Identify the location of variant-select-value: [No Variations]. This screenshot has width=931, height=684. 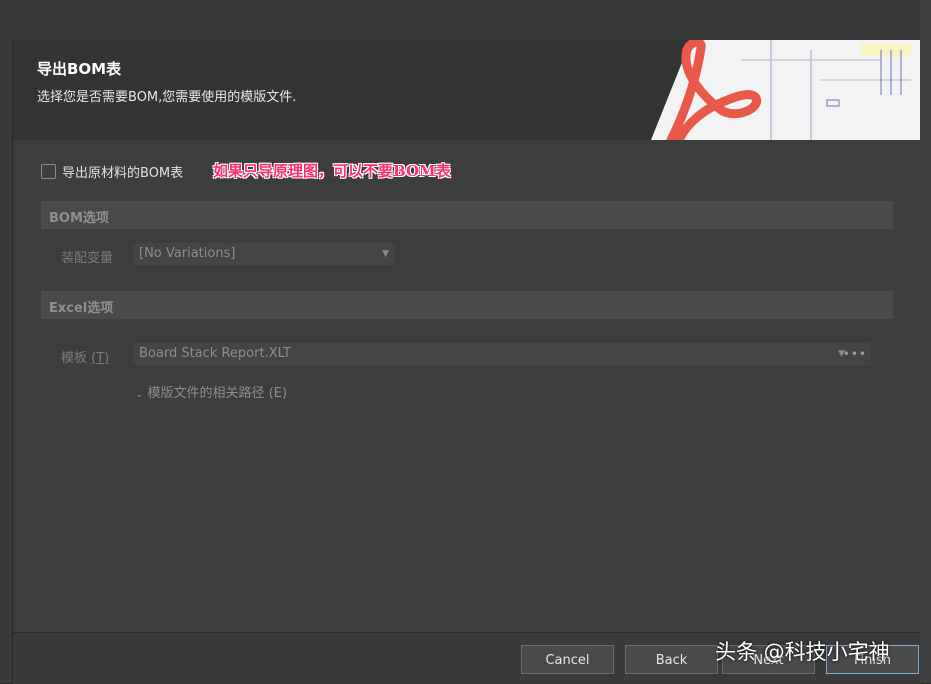
(187, 253).